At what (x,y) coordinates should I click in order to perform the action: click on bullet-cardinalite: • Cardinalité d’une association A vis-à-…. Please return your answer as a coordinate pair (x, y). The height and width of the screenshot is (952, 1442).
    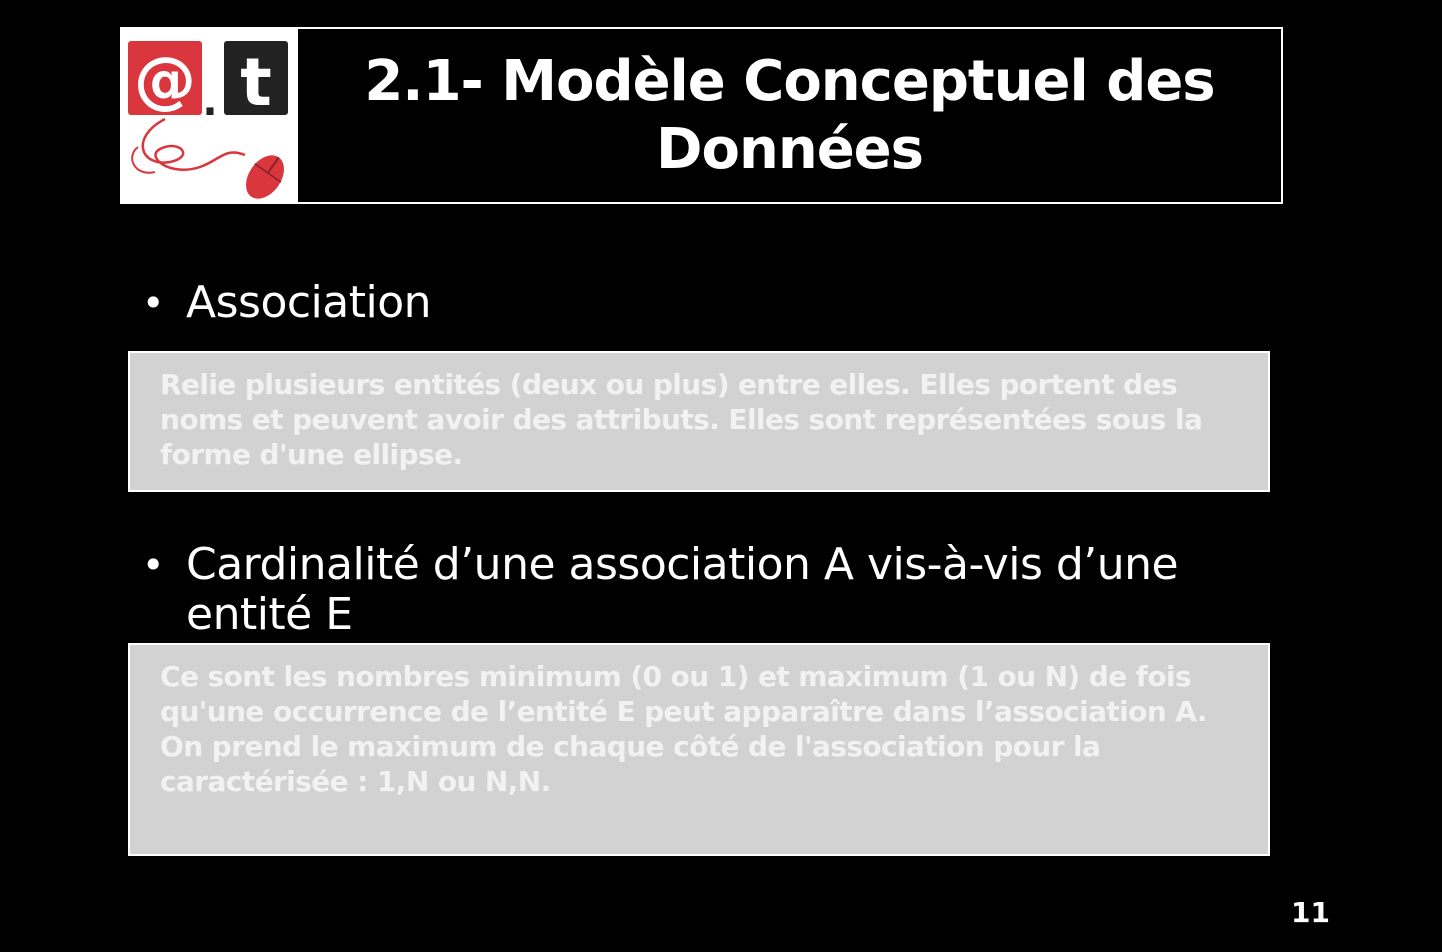
    Looking at the image, I should click on (704, 590).